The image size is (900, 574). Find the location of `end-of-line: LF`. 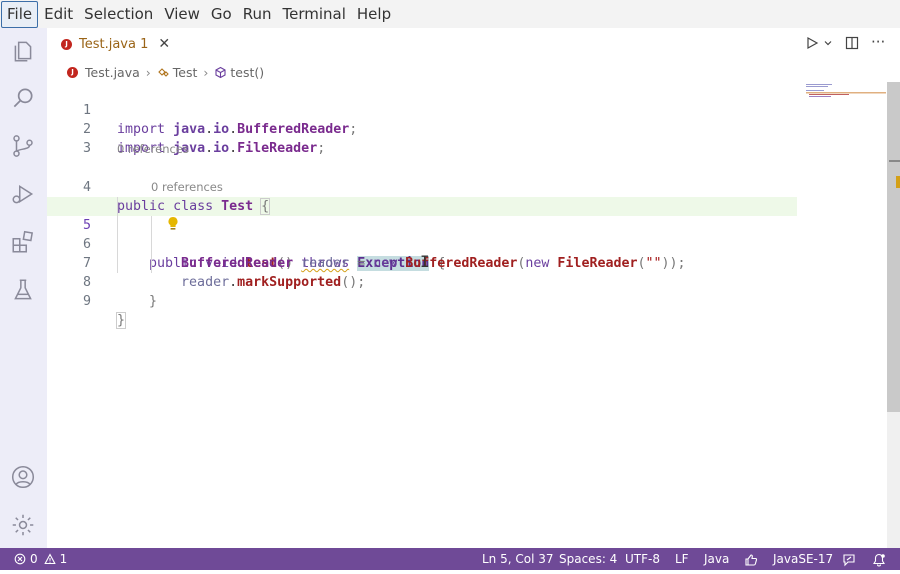

end-of-line: LF is located at coordinates (682, 559).